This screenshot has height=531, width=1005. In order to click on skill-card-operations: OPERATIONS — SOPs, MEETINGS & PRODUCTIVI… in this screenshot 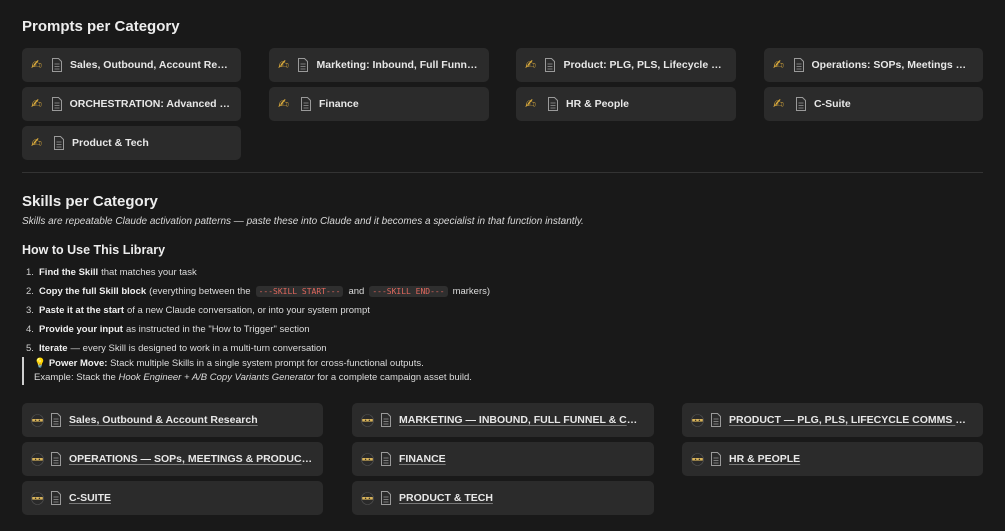, I will do `click(172, 459)`.